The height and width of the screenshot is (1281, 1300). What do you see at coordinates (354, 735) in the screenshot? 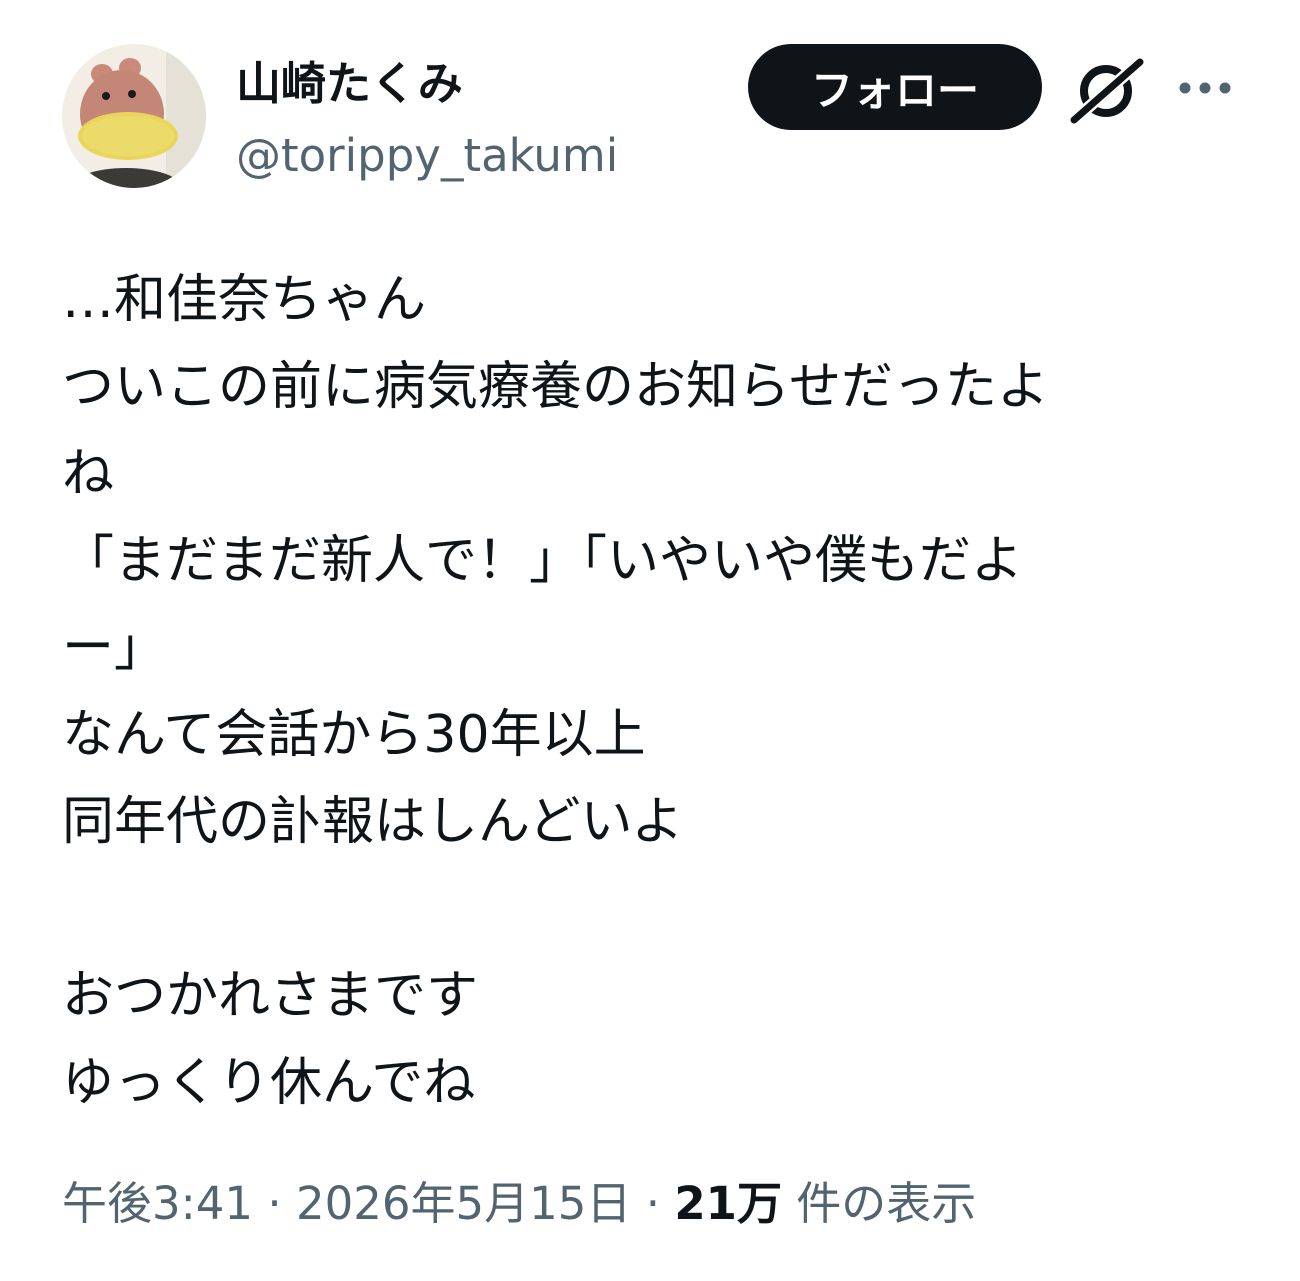
I see `tweet-line: なんて会話から30年以上` at bounding box center [354, 735].